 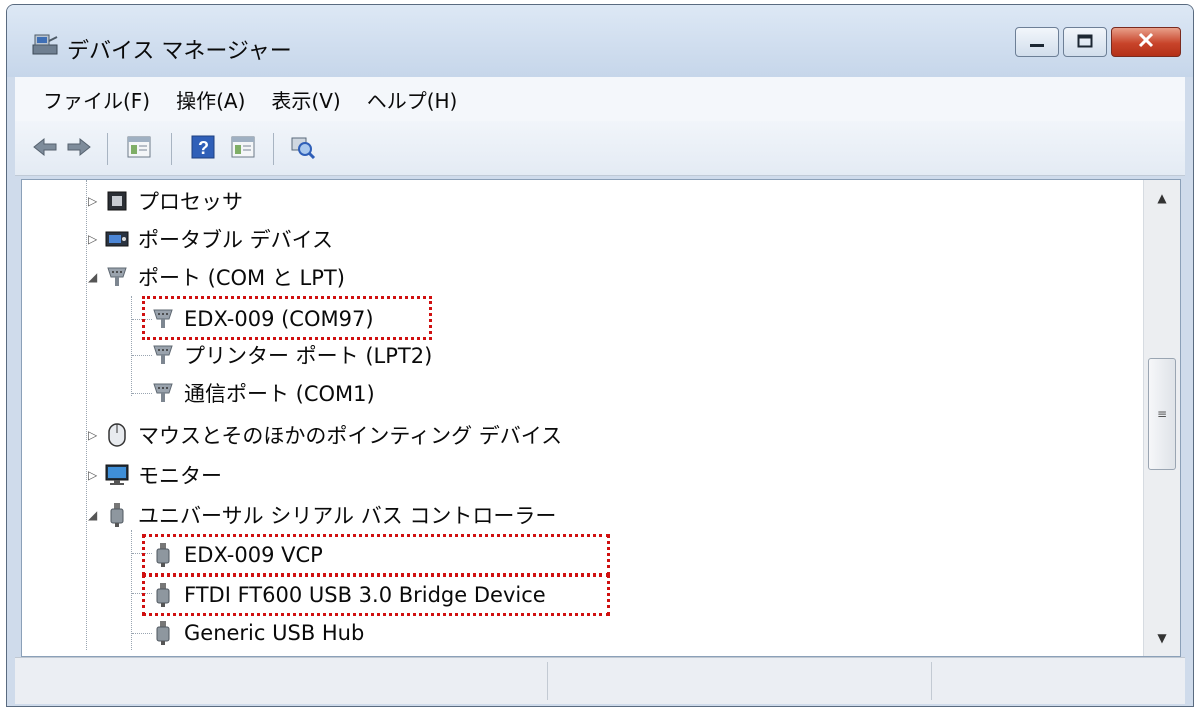 What do you see at coordinates (163, 475) in the screenshot?
I see `tree-item-monitors: モニター` at bounding box center [163, 475].